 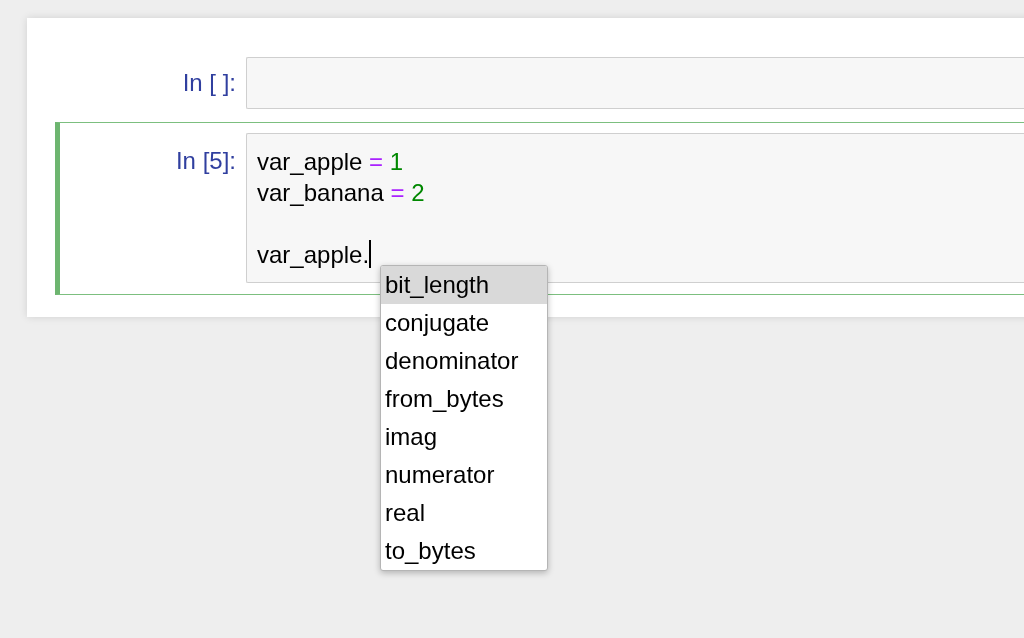 I want to click on code-cell: In [ ]:, so click(x=539, y=88).